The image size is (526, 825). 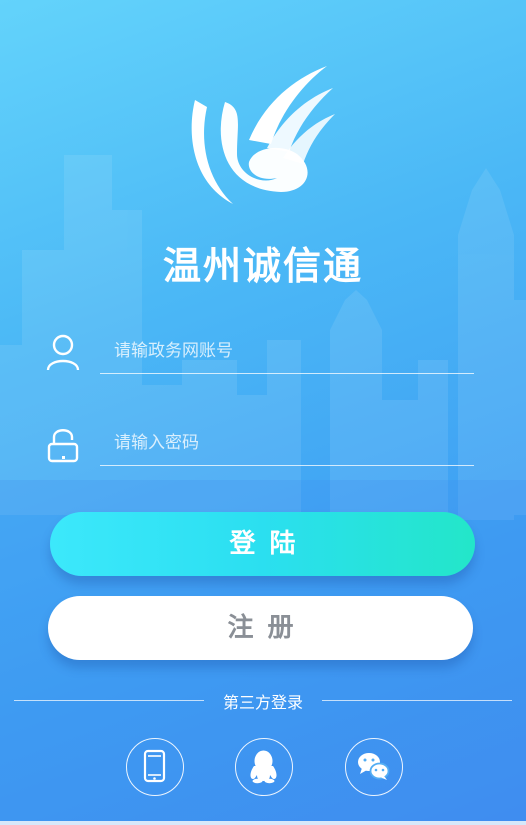 I want to click on bottom-edge, so click(x=263, y=823).